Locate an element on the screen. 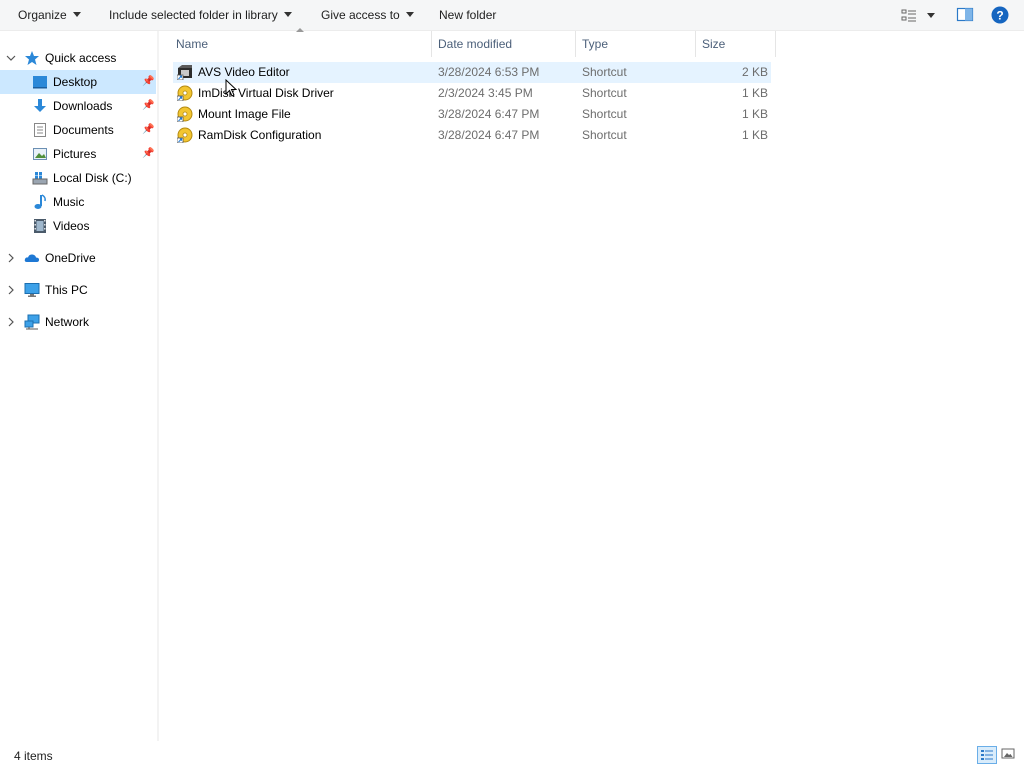  sort-ascending-icon is located at coordinates (300, 30).